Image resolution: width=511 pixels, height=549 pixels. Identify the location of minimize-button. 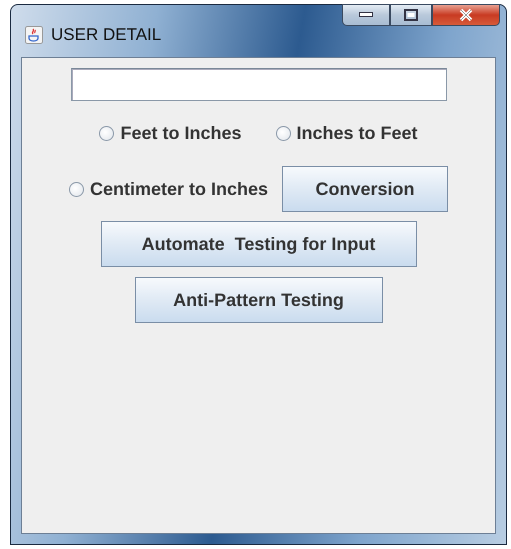
(366, 15).